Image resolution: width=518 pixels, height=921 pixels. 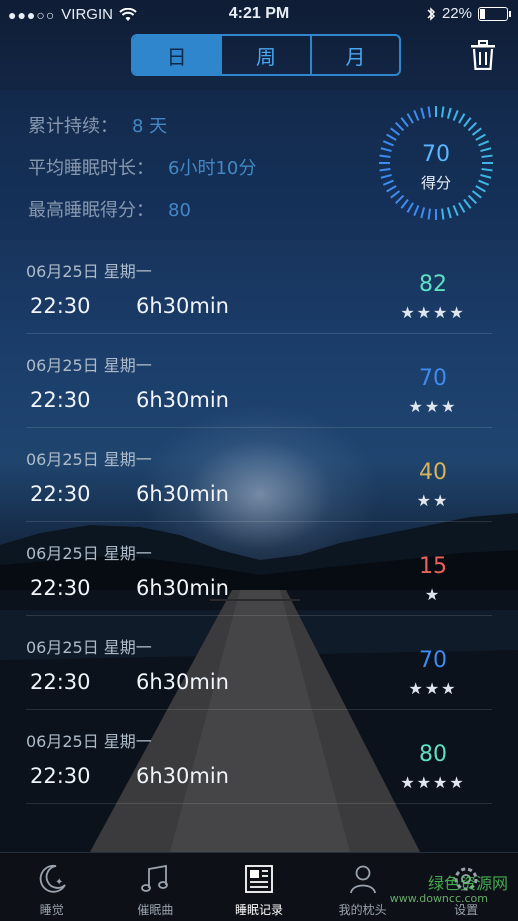 What do you see at coordinates (433, 594) in the screenshot?
I see `record-stars: ★` at bounding box center [433, 594].